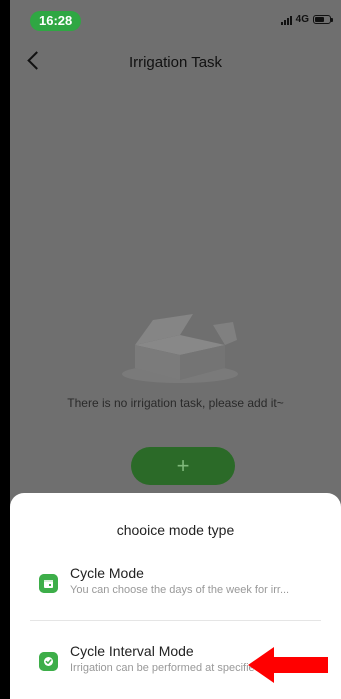 This screenshot has height=699, width=341. Describe the element at coordinates (323, 19) in the screenshot. I see `battery-icon` at that location.